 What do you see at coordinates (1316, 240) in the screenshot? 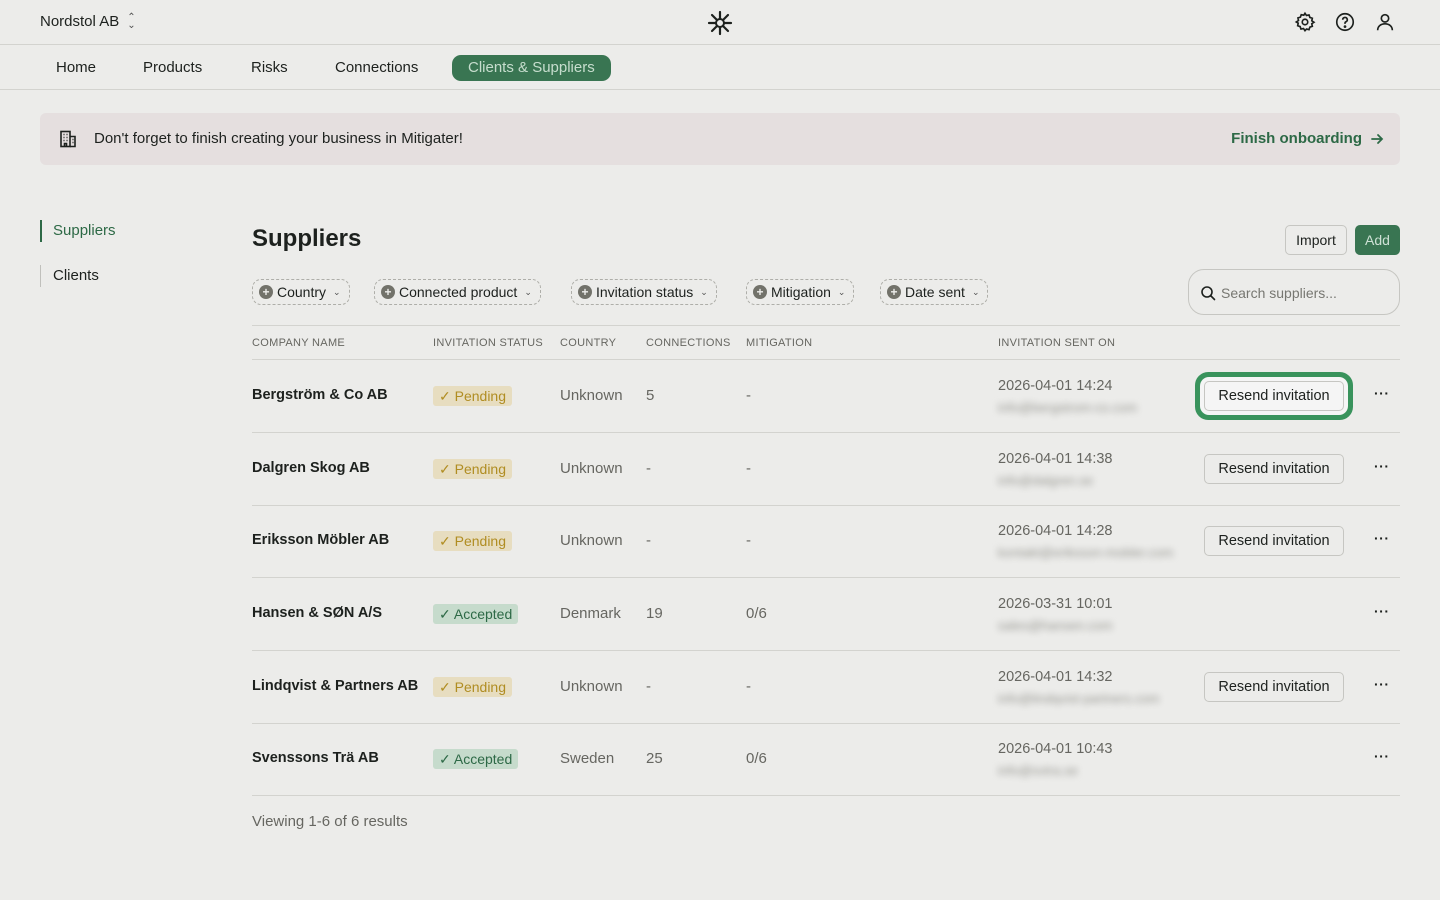
I see `import-button: Import` at bounding box center [1316, 240].